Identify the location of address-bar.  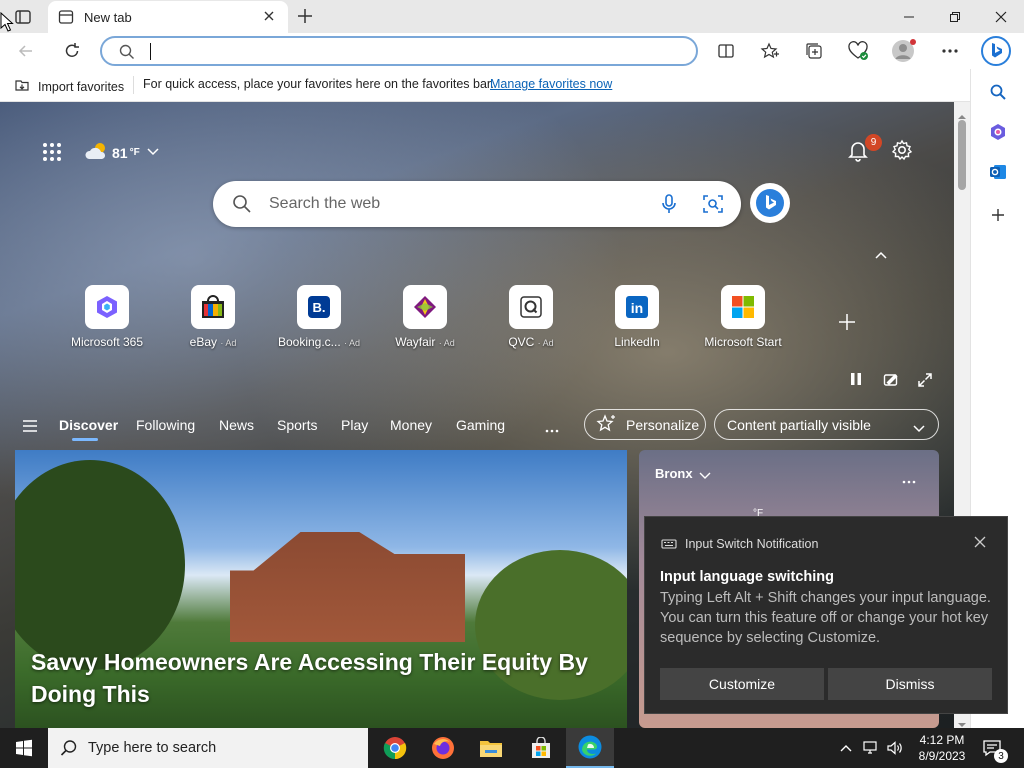
(399, 51).